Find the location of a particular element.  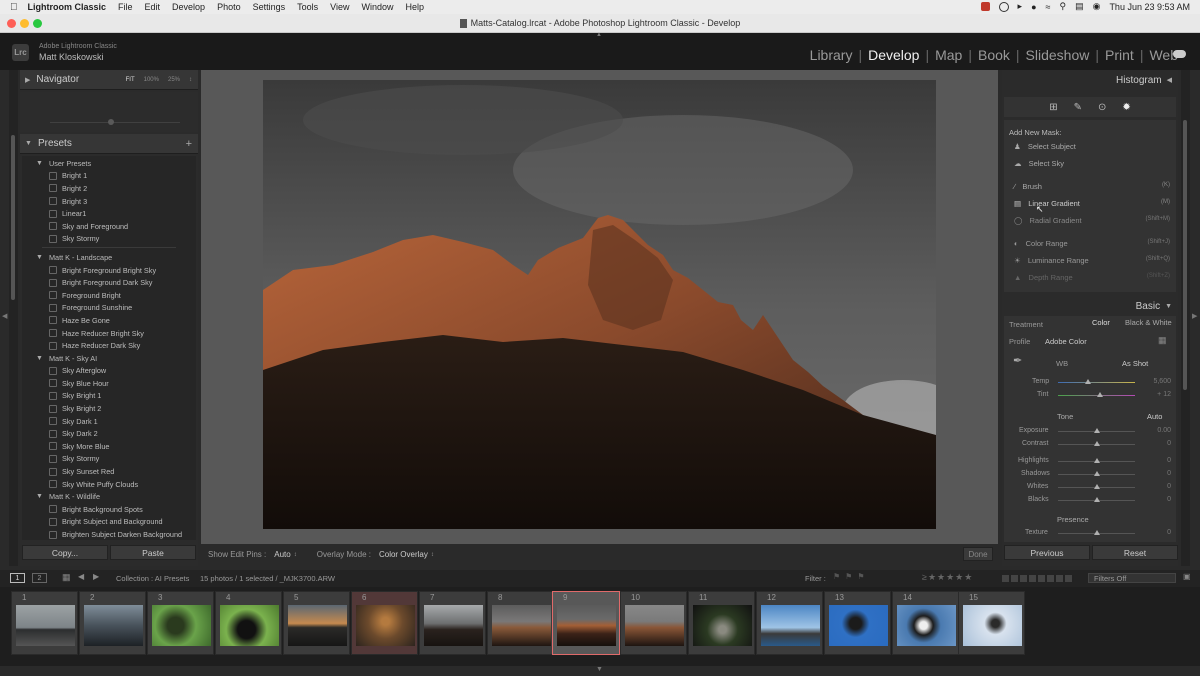

preset-item: Bright Subject and Background is located at coordinates (109, 522).